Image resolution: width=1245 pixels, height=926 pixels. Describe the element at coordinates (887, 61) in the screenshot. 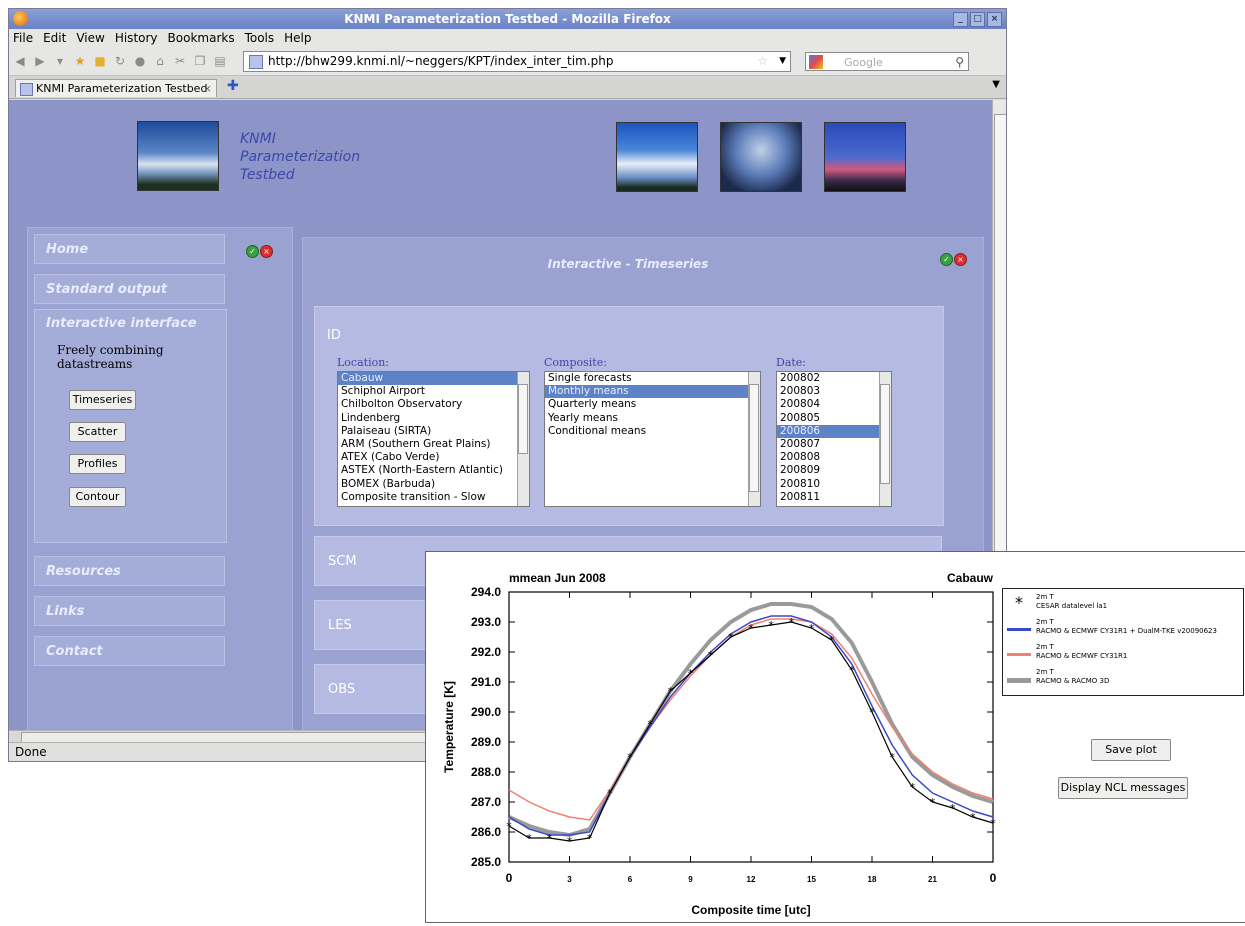

I see `search-input: Google ⚲` at that location.